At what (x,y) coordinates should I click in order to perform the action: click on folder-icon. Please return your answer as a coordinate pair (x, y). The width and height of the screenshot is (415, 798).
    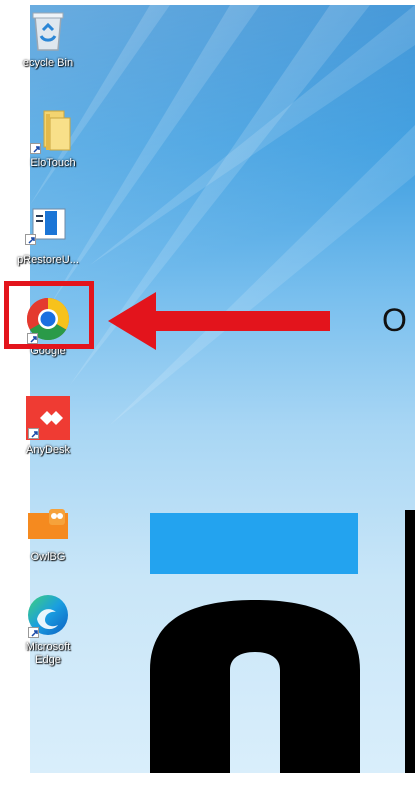
    Looking at the image, I should click on (53, 131).